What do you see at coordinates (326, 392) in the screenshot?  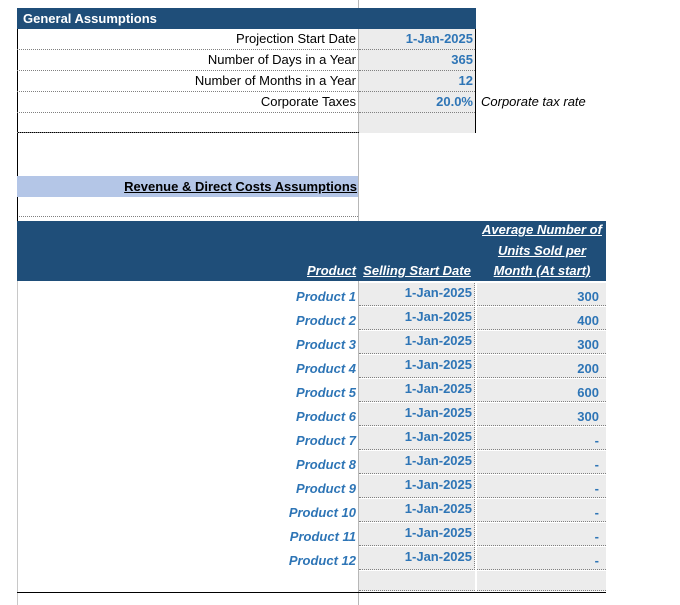 I see `product-name: Product 5` at bounding box center [326, 392].